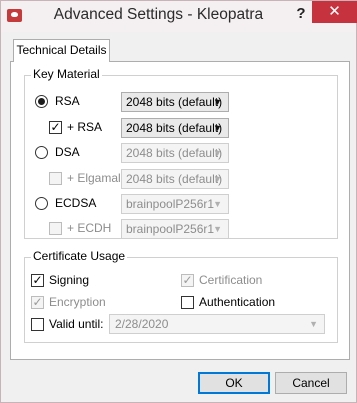 Image resolution: width=357 pixels, height=403 pixels. I want to click on elgamal-checkbox, so click(55, 178).